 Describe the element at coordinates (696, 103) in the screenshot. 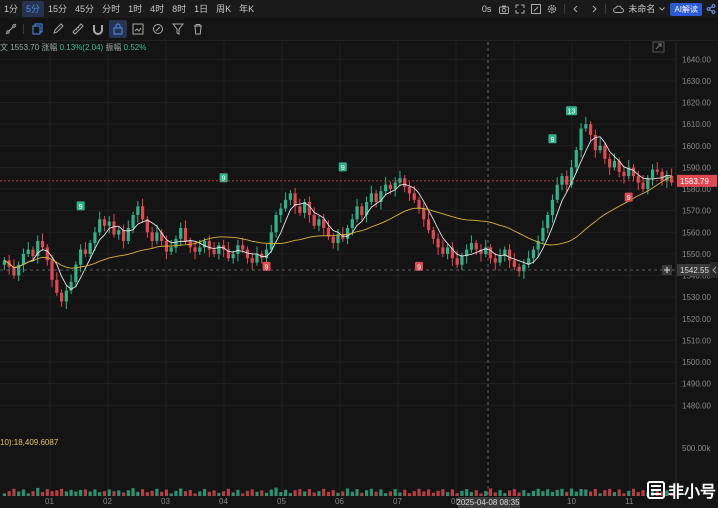

I see `y-tick-label: 1620.00` at that location.